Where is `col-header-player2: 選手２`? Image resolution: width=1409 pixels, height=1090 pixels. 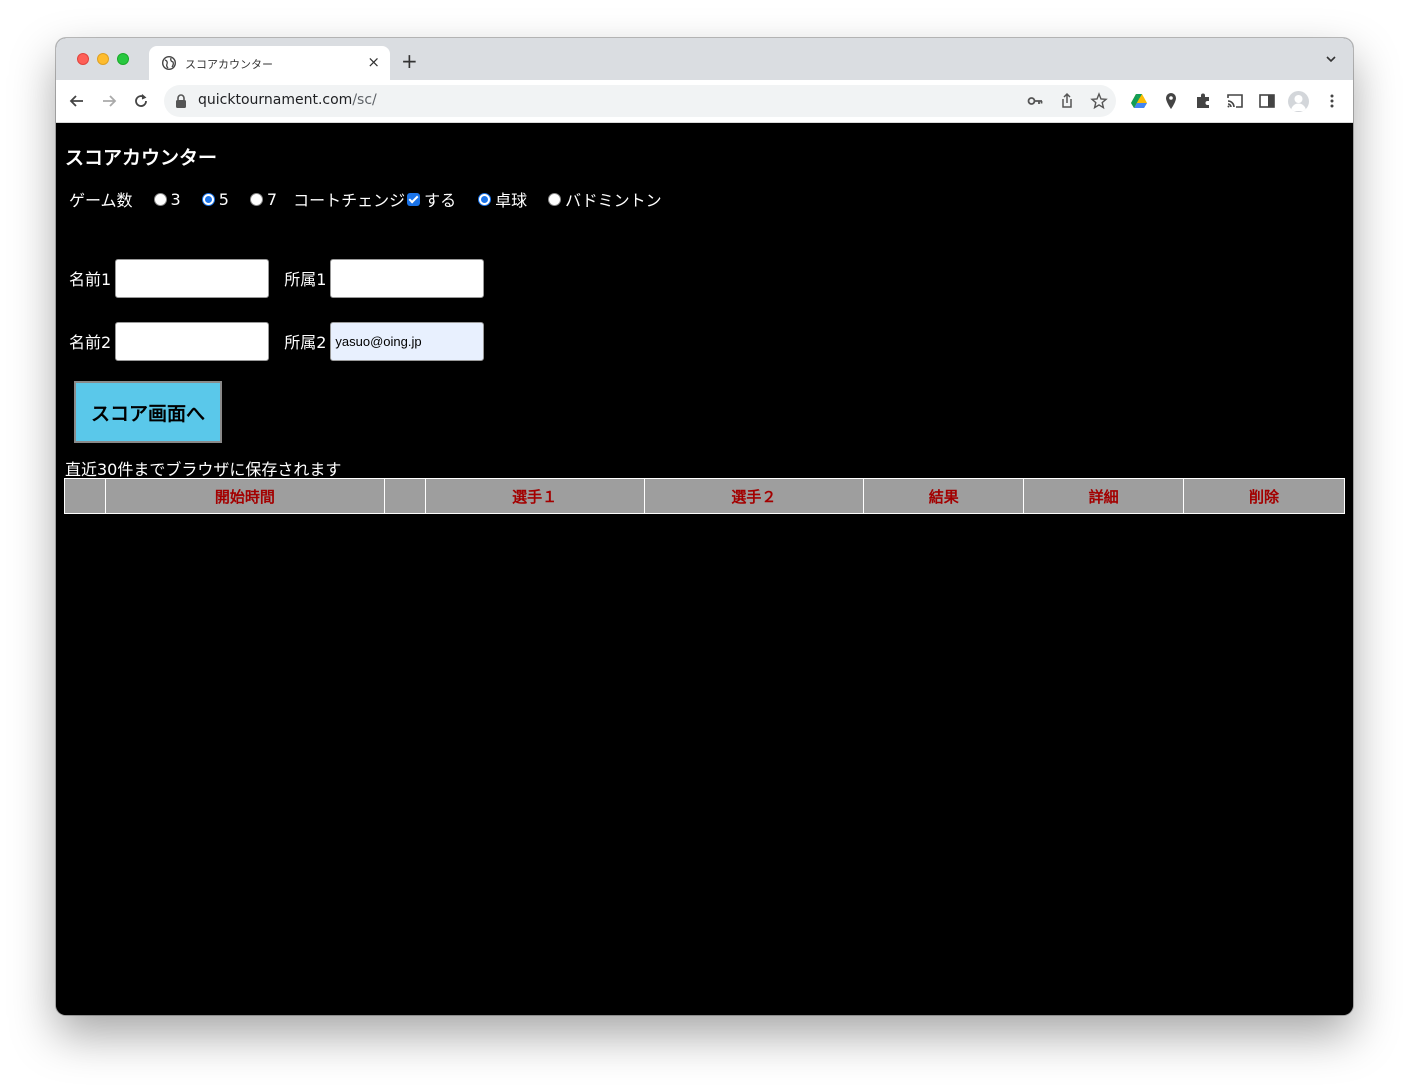 col-header-player2: 選手２ is located at coordinates (754, 496).